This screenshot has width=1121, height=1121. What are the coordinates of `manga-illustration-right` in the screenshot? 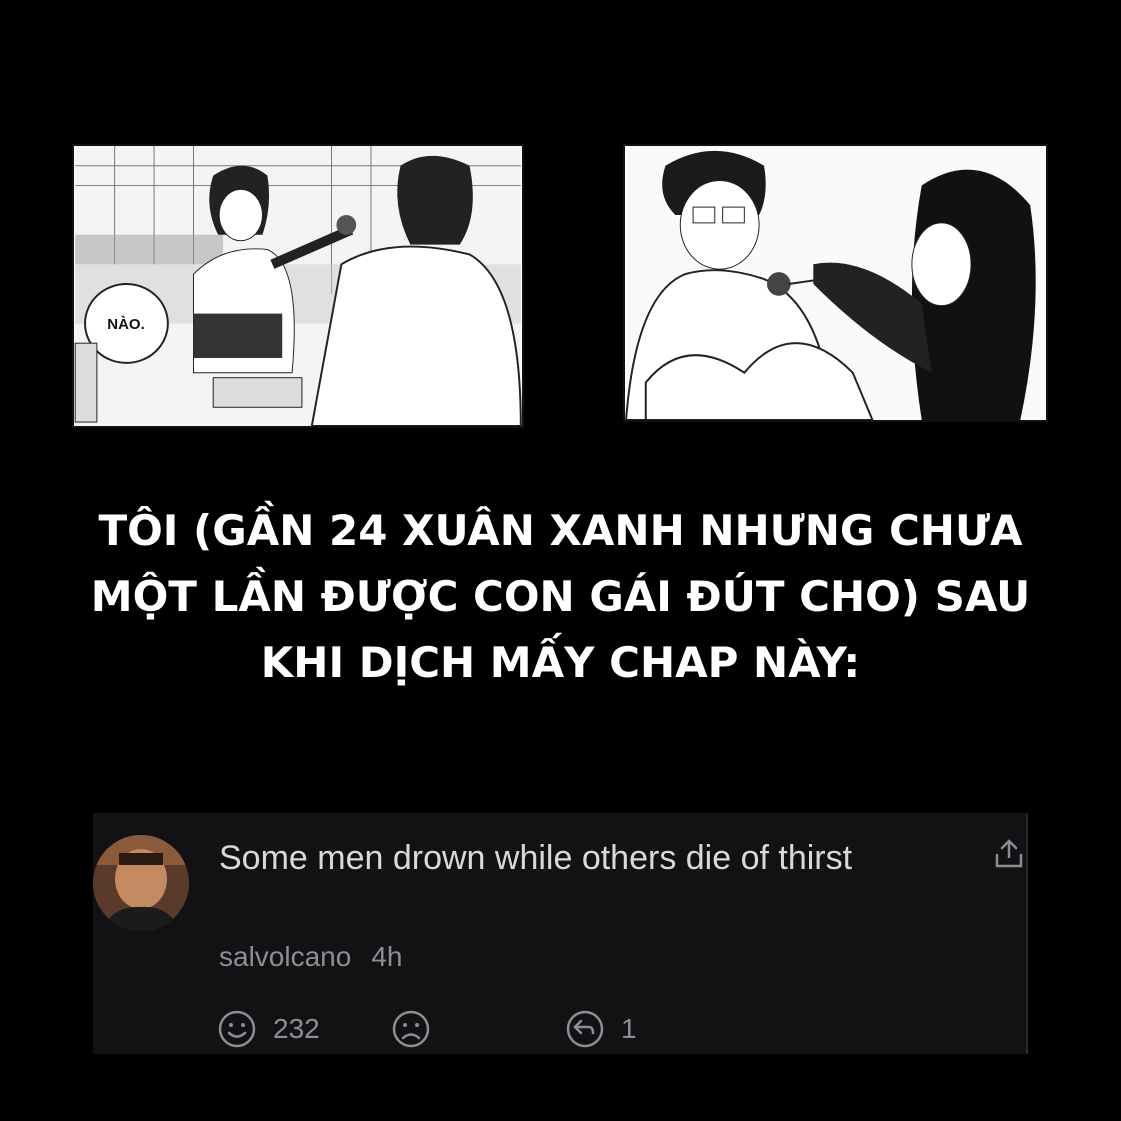 It's located at (835, 283).